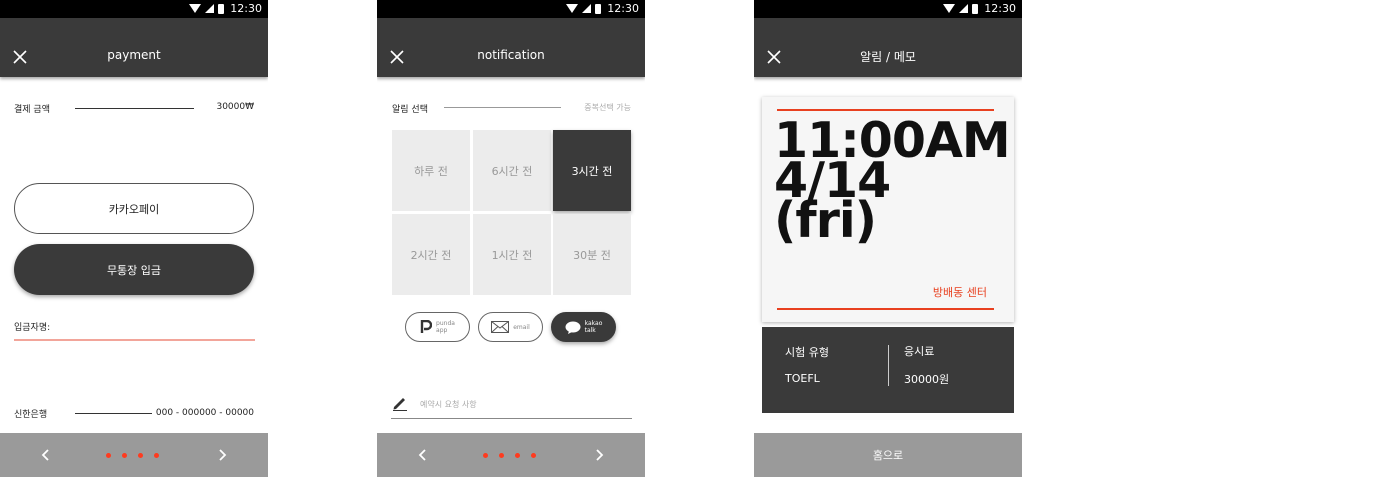 This screenshot has width=1400, height=477. I want to click on exam-fee-value: 30000원, so click(927, 379).